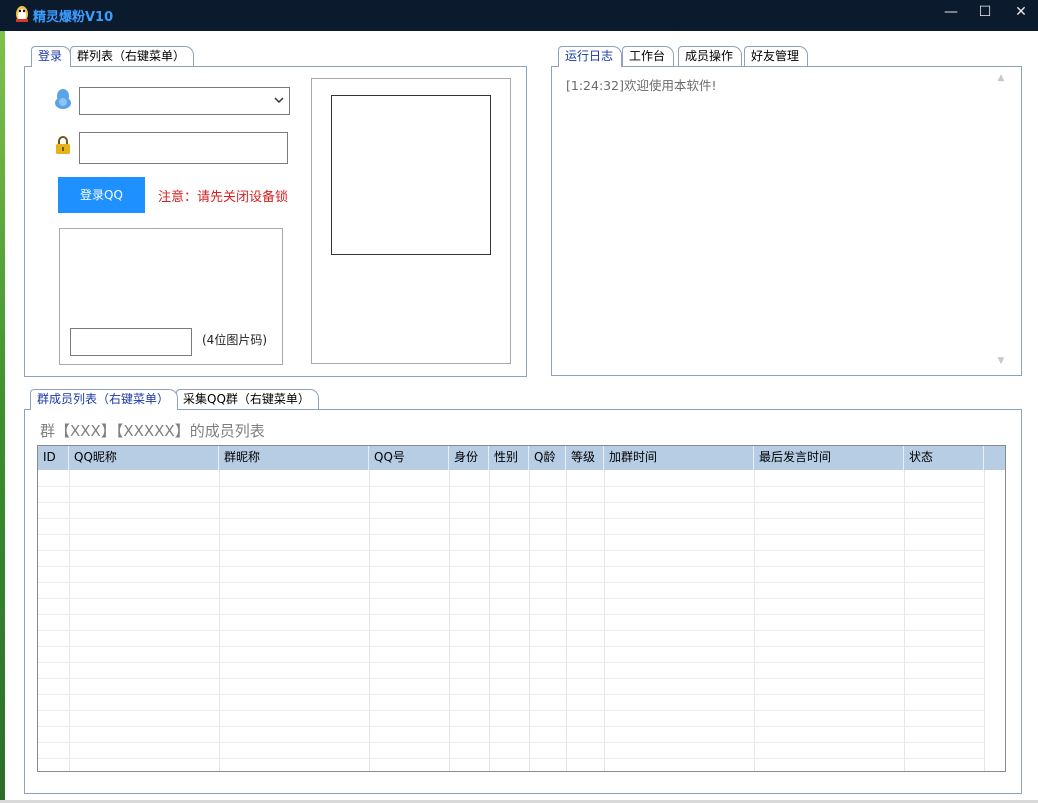 This screenshot has width=1038, height=803. I want to click on tab-group-list: 群列表（右键菜单）, so click(132, 56).